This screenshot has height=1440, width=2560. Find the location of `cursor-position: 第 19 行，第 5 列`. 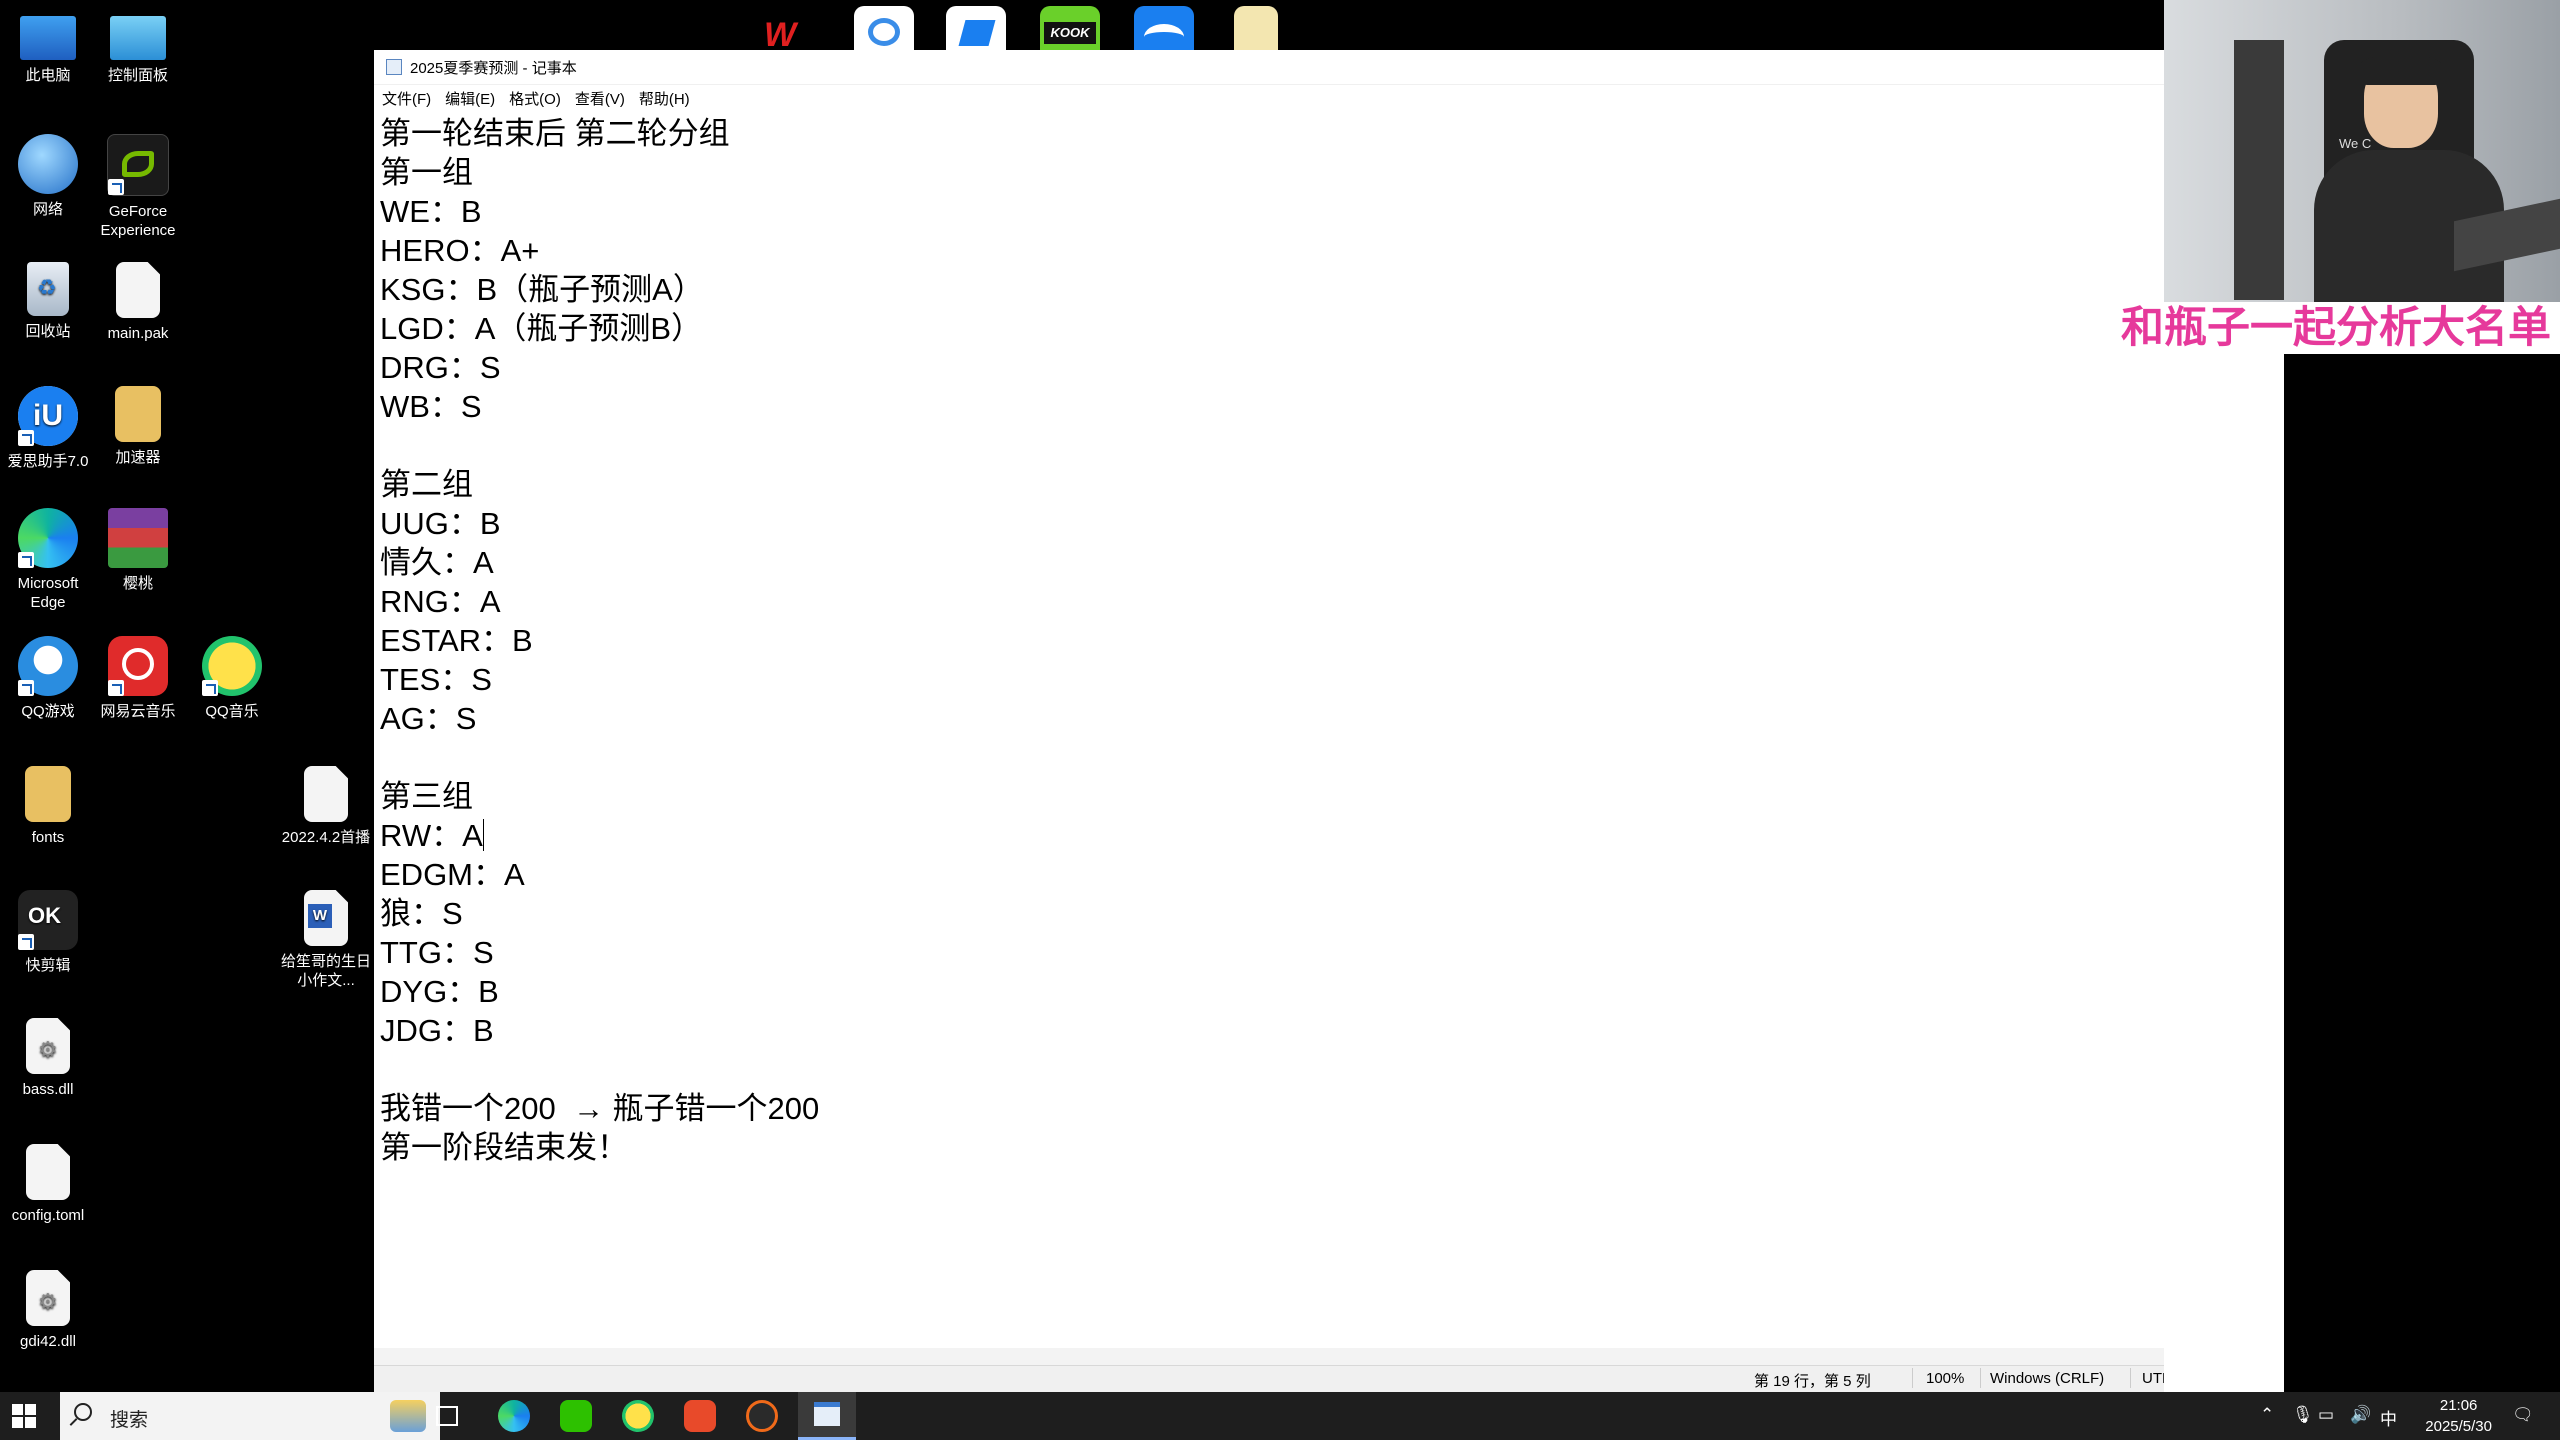

cursor-position: 第 19 行，第 5 列 is located at coordinates (1812, 1381).